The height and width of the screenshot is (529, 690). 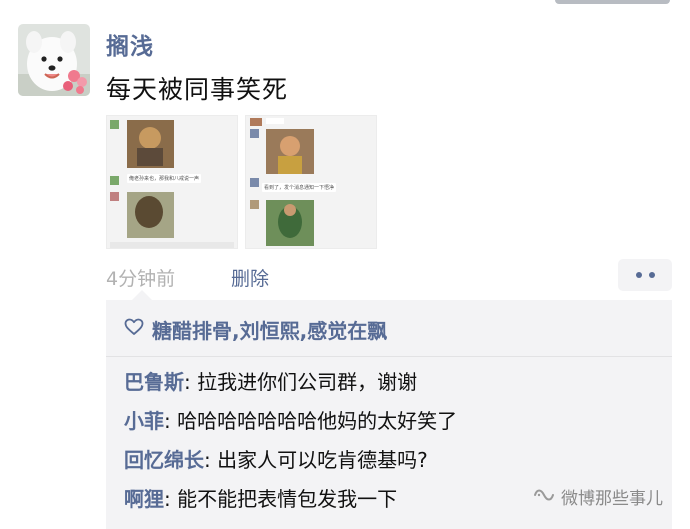 What do you see at coordinates (311, 182) in the screenshot?
I see `post-image-2: 看到了，发个消息通知一下悟净` at bounding box center [311, 182].